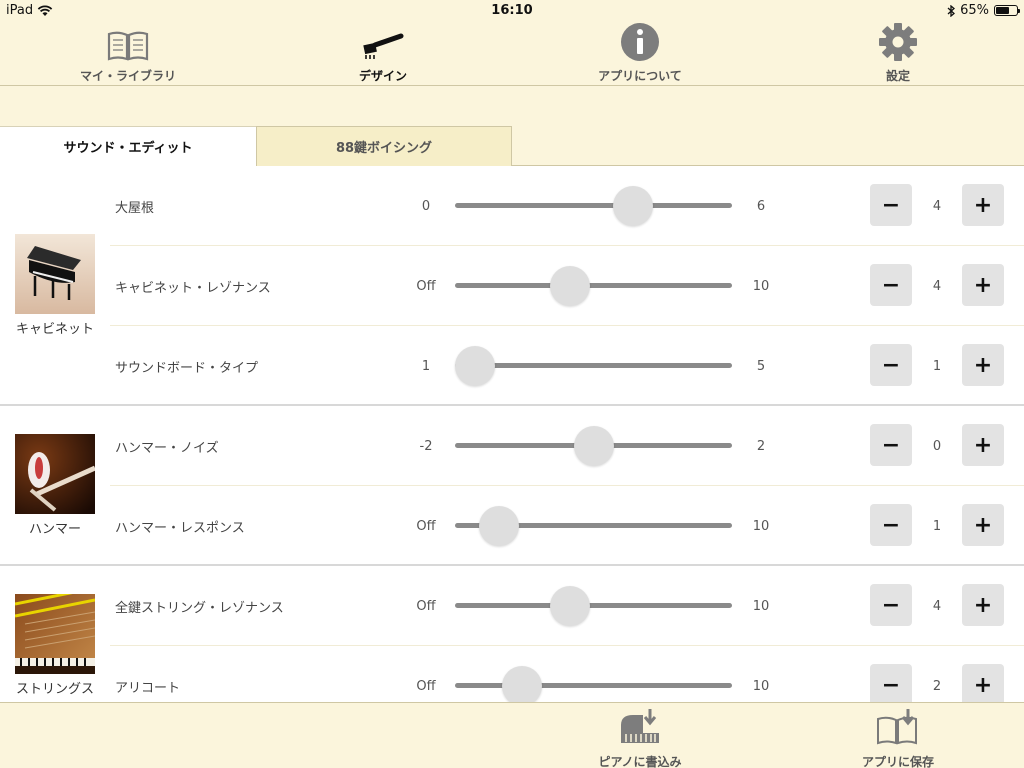  Describe the element at coordinates (127, 76) in the screenshot. I see `nav-label: マイ・ライブラリ` at that location.